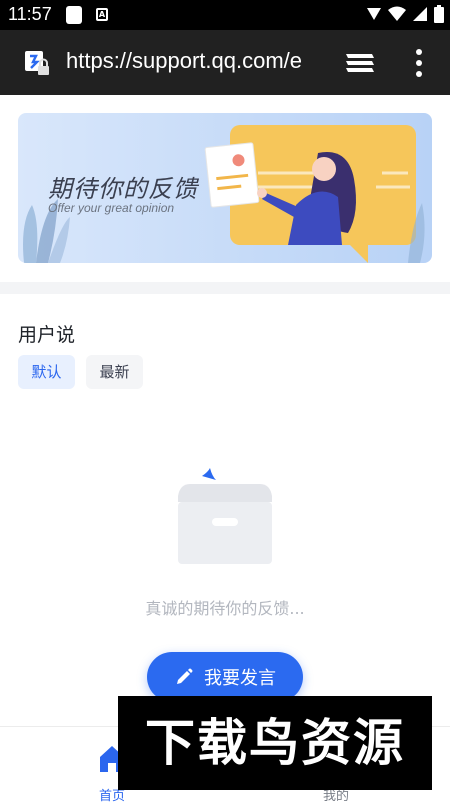  I want to click on banner-subtitle: Offer your great opinion, so click(111, 208).